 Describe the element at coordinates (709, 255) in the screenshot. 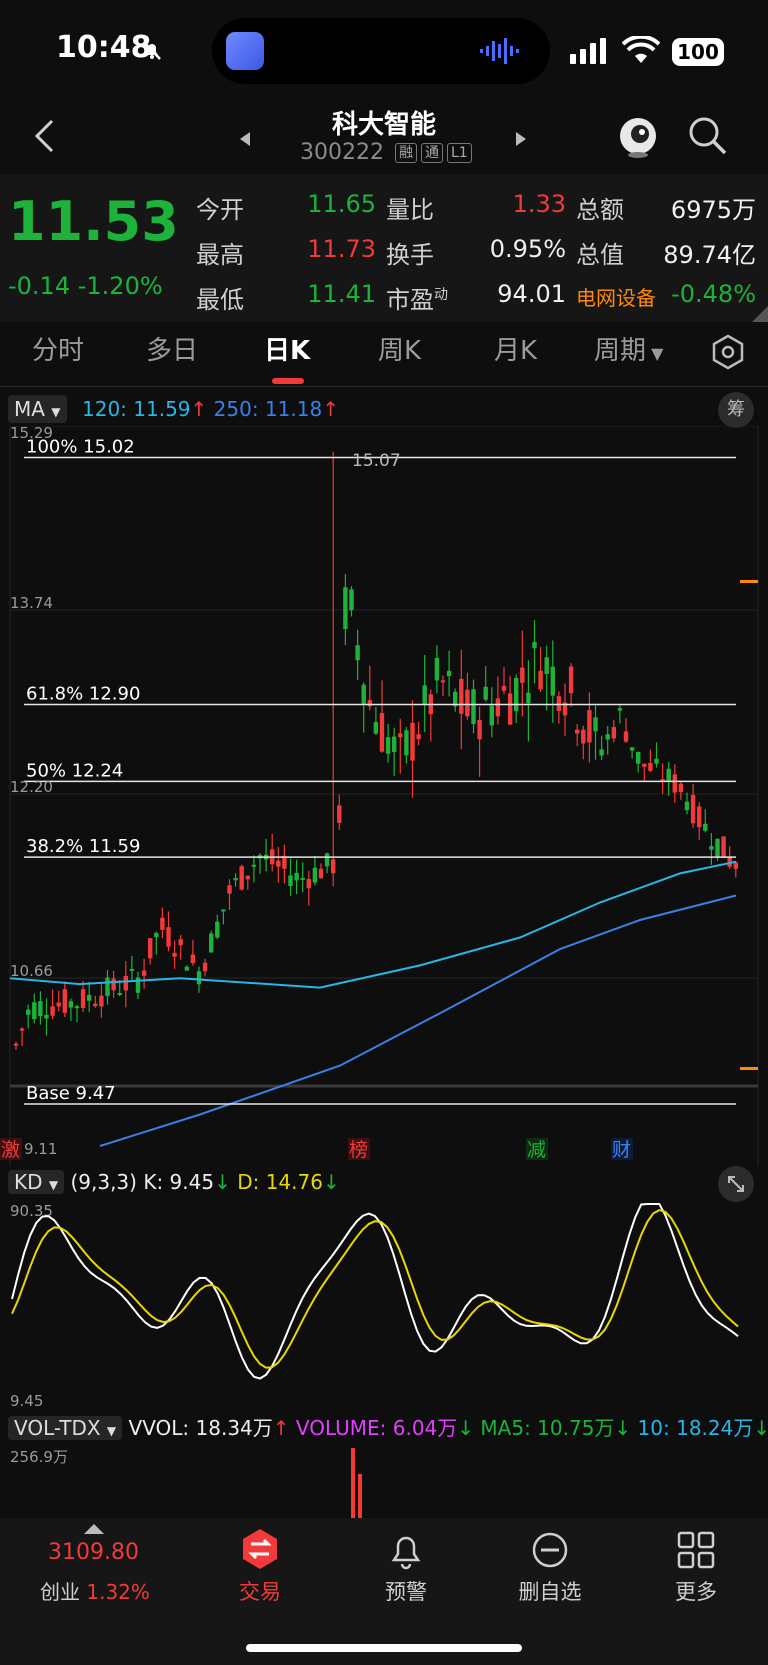

I see `value-market-cap: 89.74亿` at that location.